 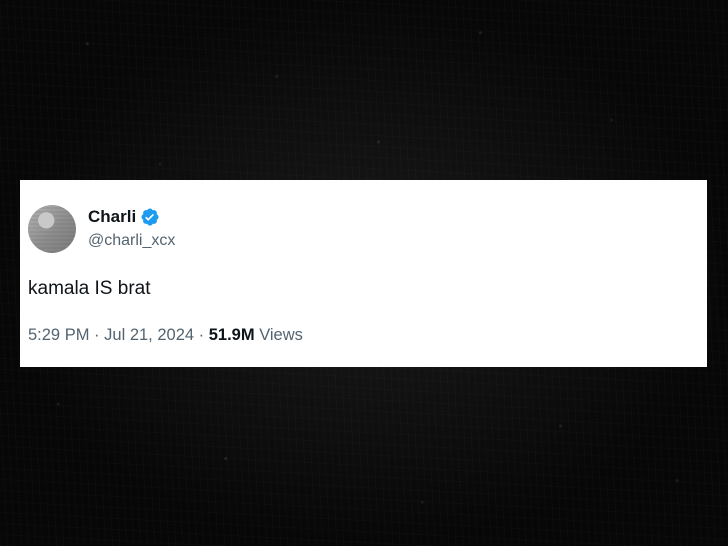 I want to click on tweet-text: kamala IS brat, so click(x=89, y=288).